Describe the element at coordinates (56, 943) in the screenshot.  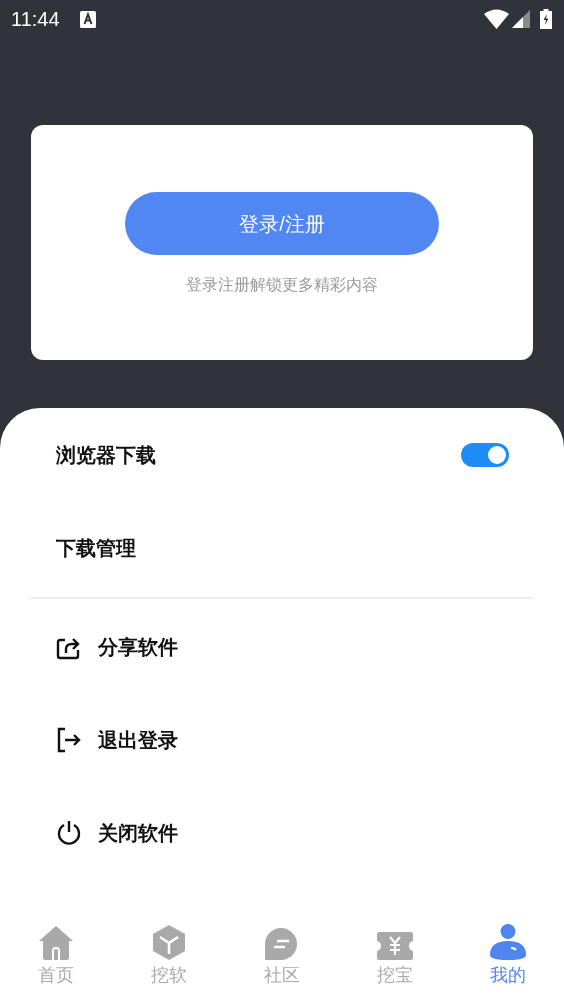
I see `home-icon` at that location.